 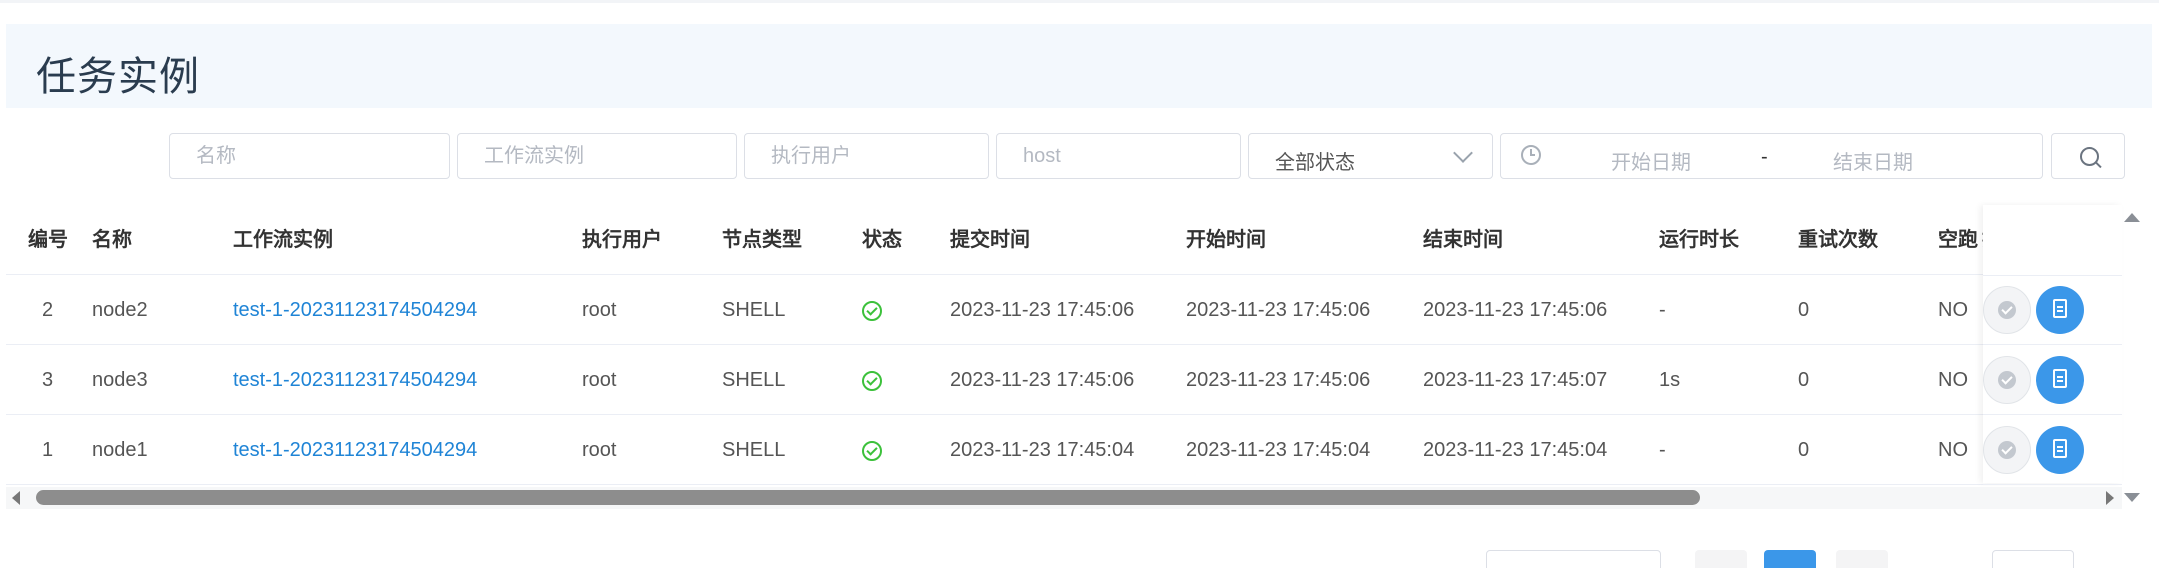 I want to click on page-header: 任务实例, so click(x=1079, y=66).